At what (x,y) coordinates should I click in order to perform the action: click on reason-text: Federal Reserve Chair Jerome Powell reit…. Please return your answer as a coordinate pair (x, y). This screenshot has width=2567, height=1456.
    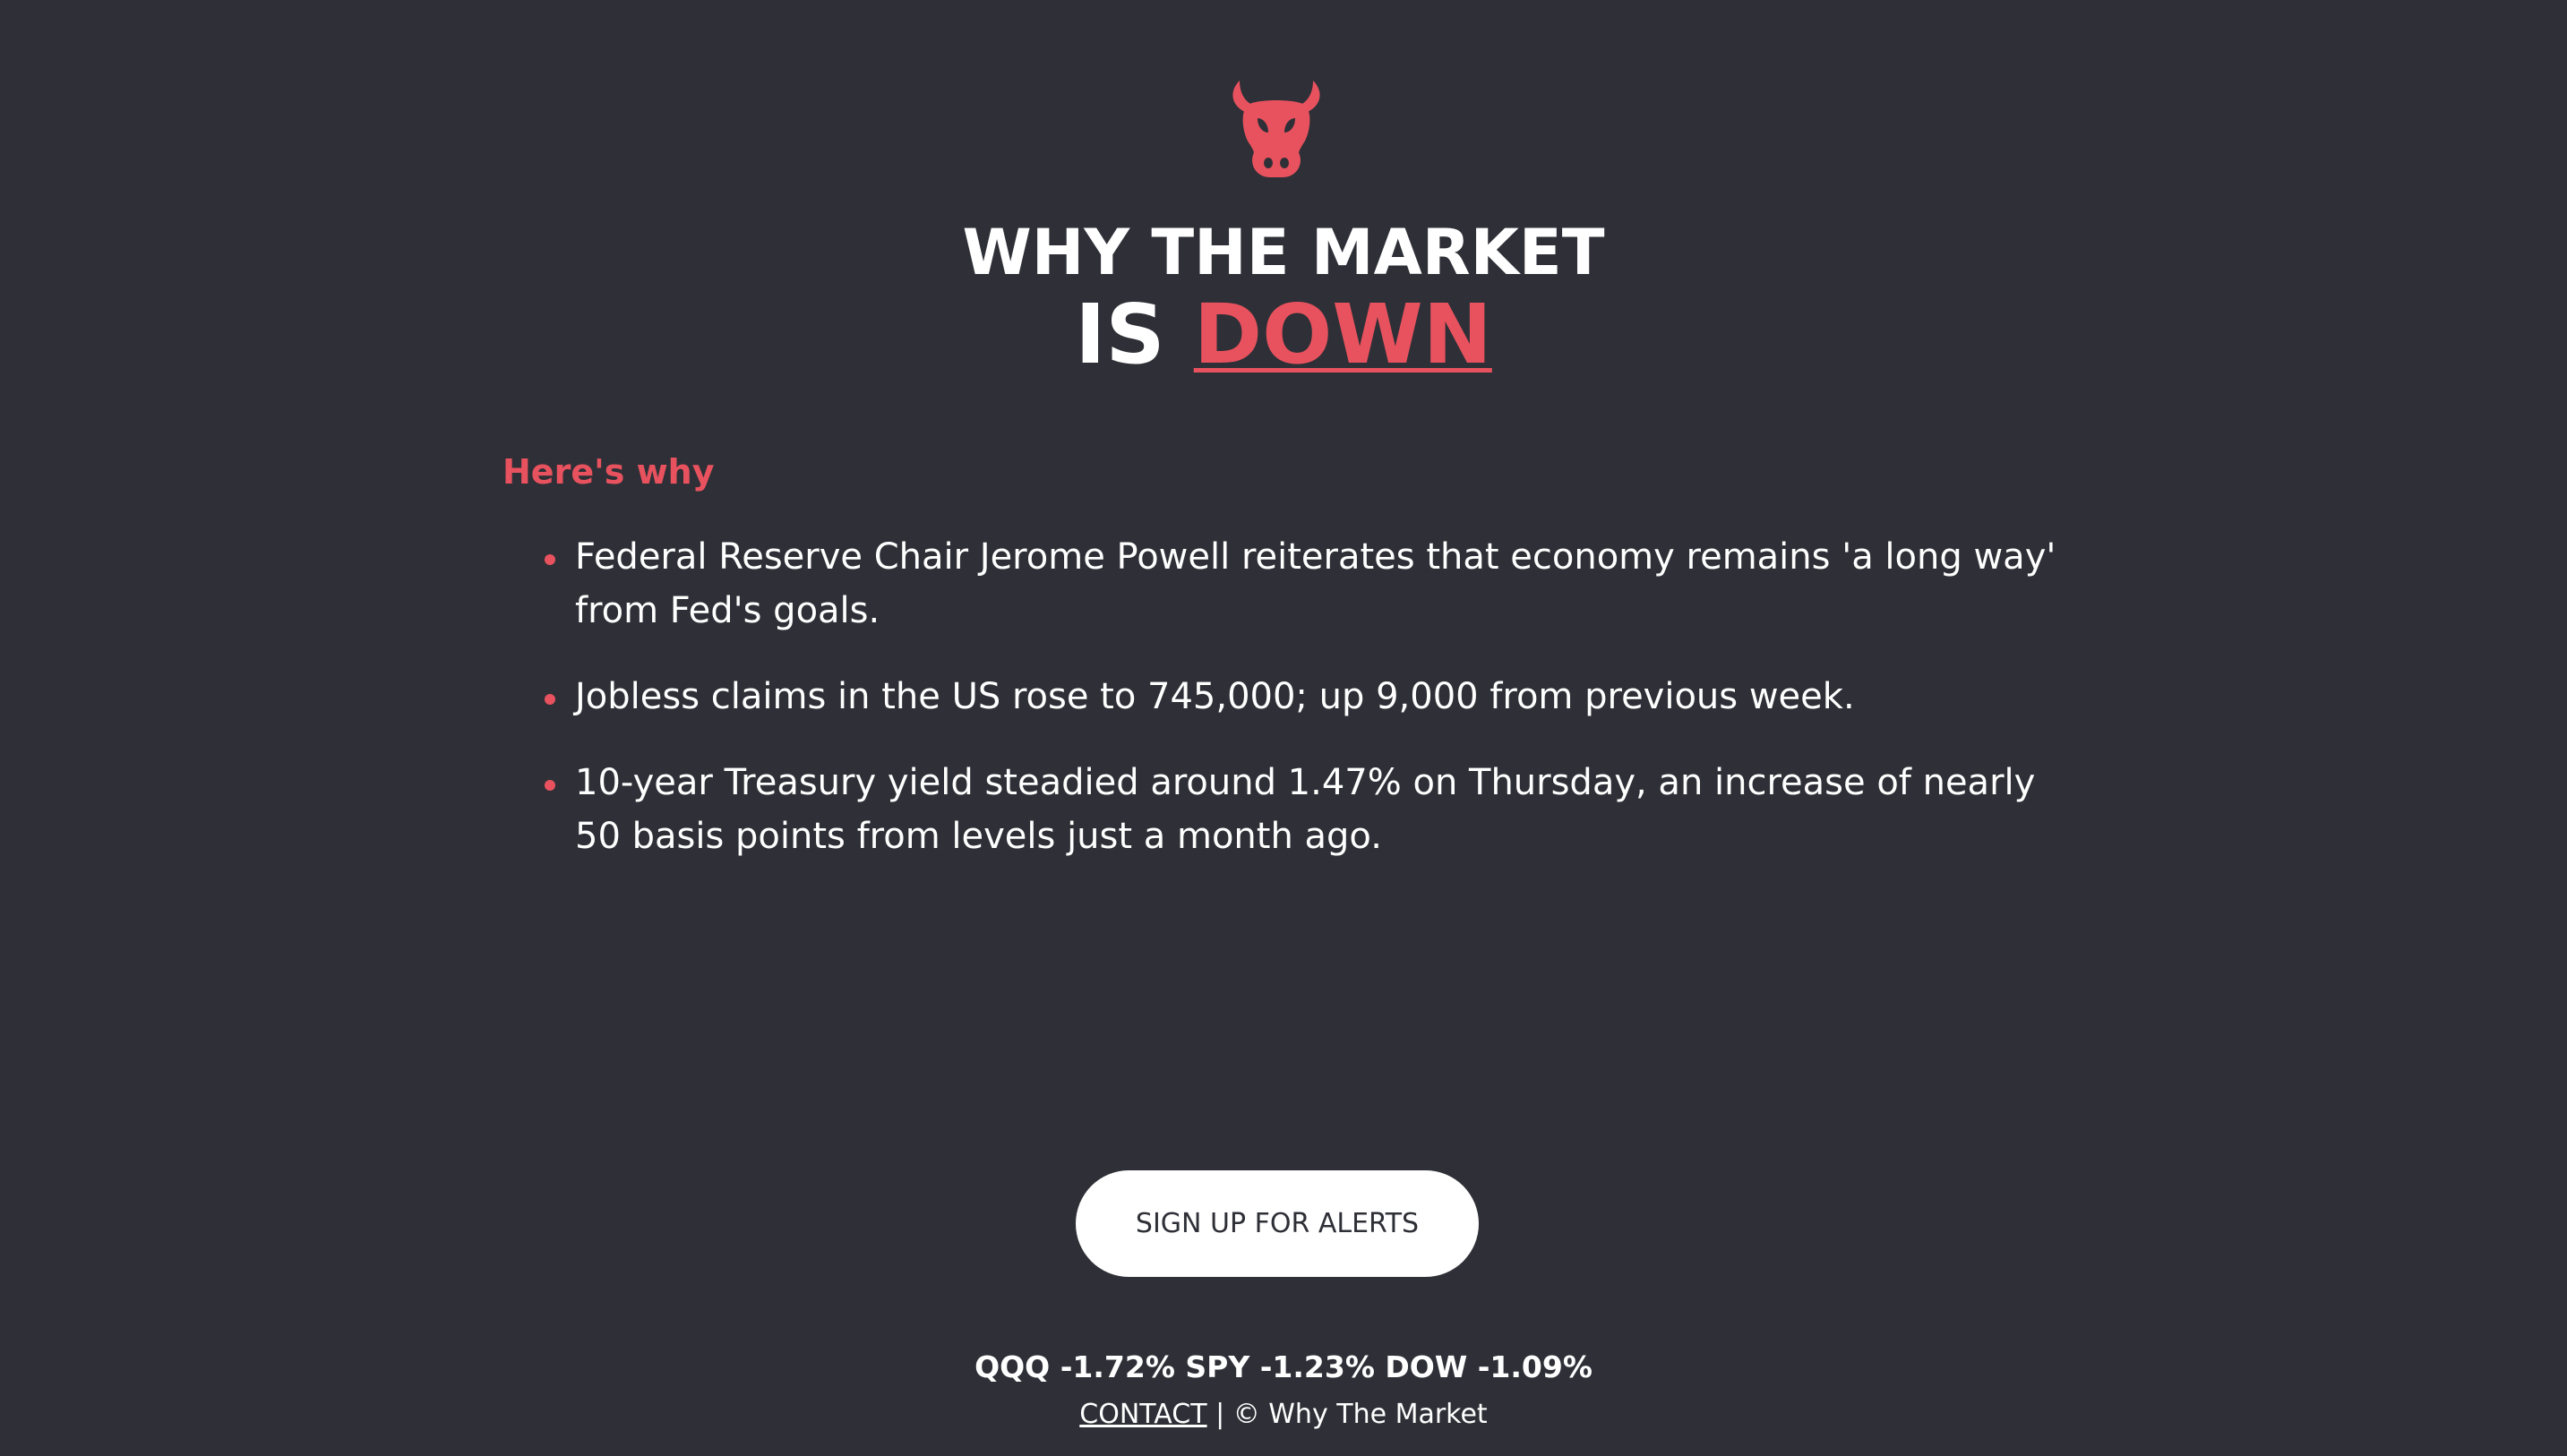
    Looking at the image, I should click on (1315, 583).